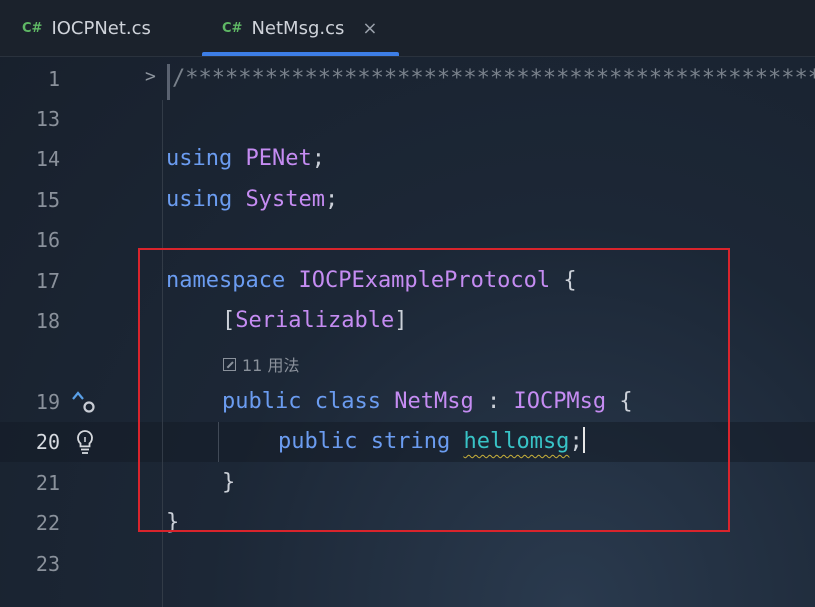 The height and width of the screenshot is (607, 815). I want to click on line-number: 18, so click(47, 321).